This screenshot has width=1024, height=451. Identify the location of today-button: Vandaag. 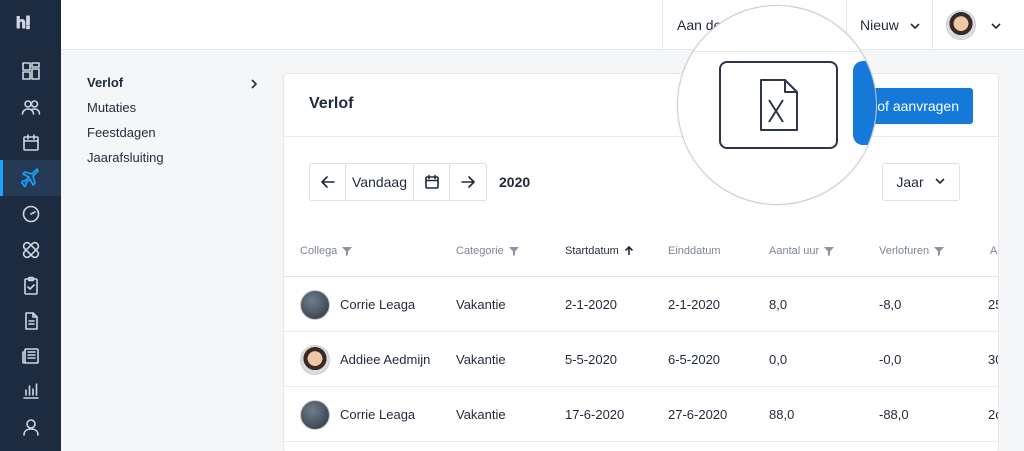
(380, 182).